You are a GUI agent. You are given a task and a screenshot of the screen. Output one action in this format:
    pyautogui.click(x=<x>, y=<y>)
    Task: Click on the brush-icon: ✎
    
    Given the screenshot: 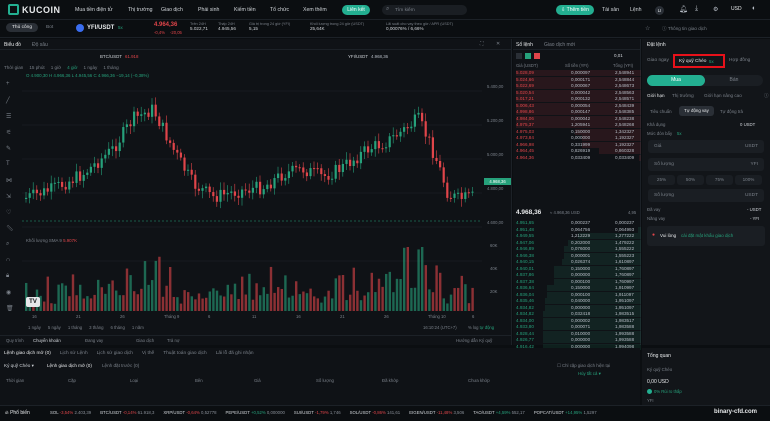 What is the action you would take?
    pyautogui.click(x=8, y=148)
    